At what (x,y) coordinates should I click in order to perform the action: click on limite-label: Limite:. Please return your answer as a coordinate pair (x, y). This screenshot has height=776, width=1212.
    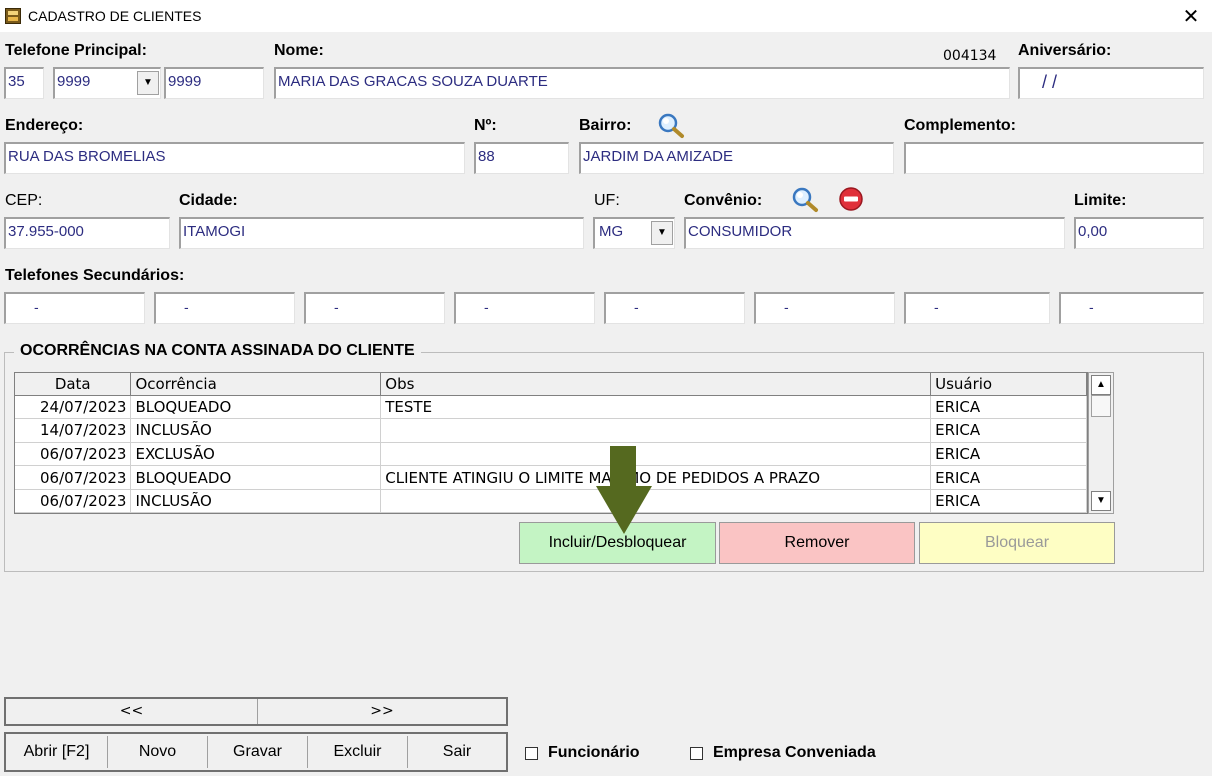
    Looking at the image, I should click on (1100, 200).